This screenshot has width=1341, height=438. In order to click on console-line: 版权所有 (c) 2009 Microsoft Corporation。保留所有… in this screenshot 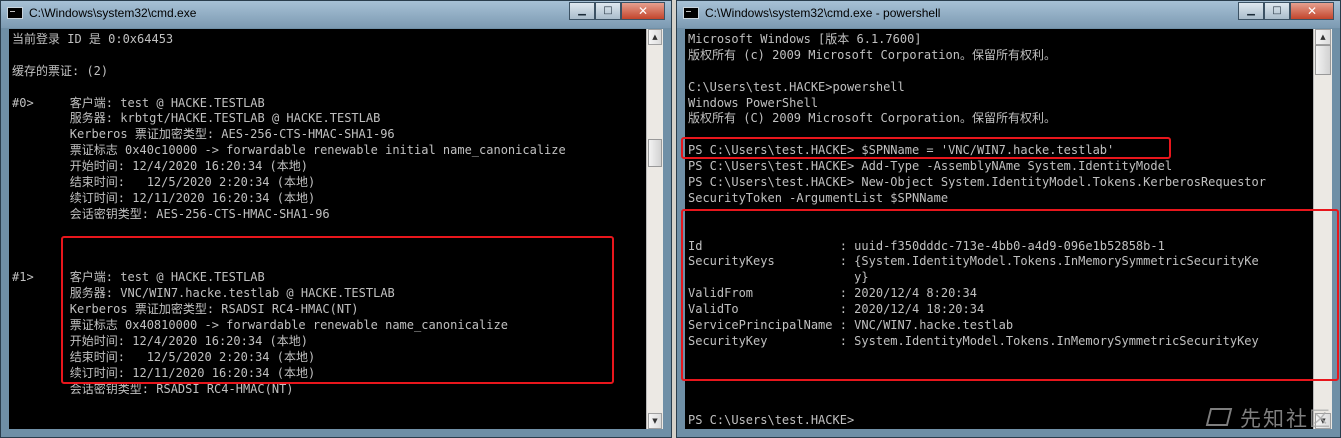, I will do `click(872, 54)`.